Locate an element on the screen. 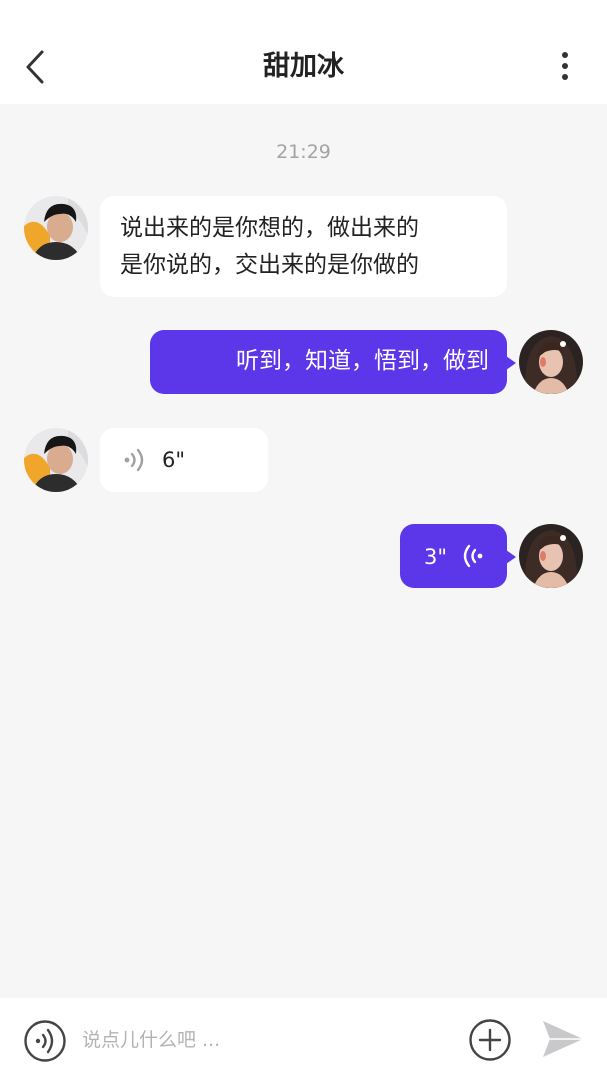  more-options-button is located at coordinates (565, 66).